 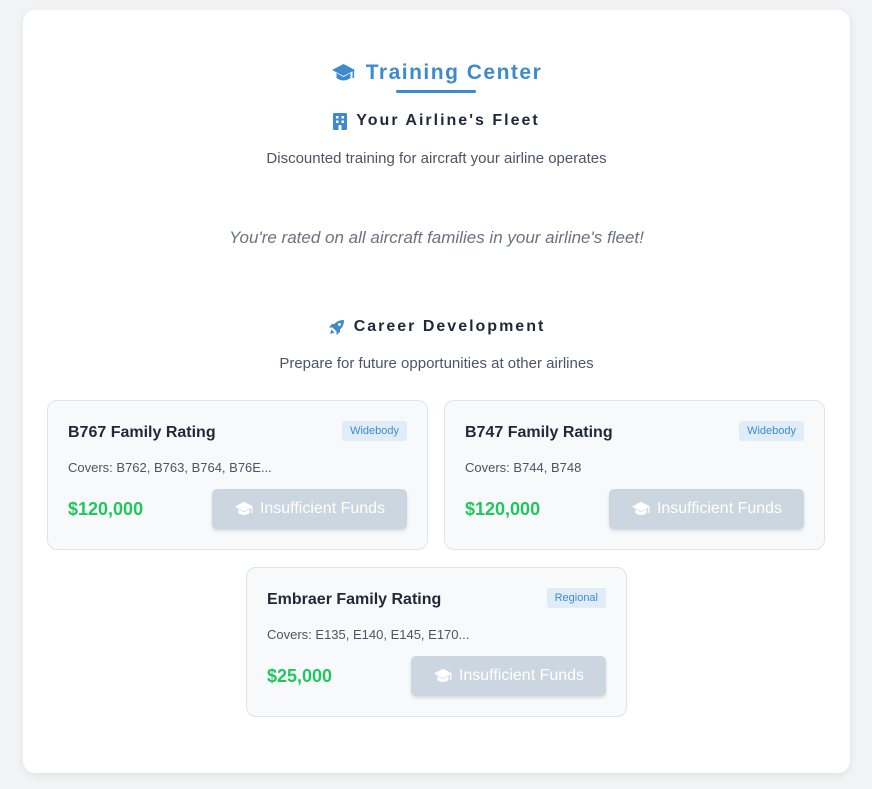 I want to click on rocket-icon, so click(x=336, y=327).